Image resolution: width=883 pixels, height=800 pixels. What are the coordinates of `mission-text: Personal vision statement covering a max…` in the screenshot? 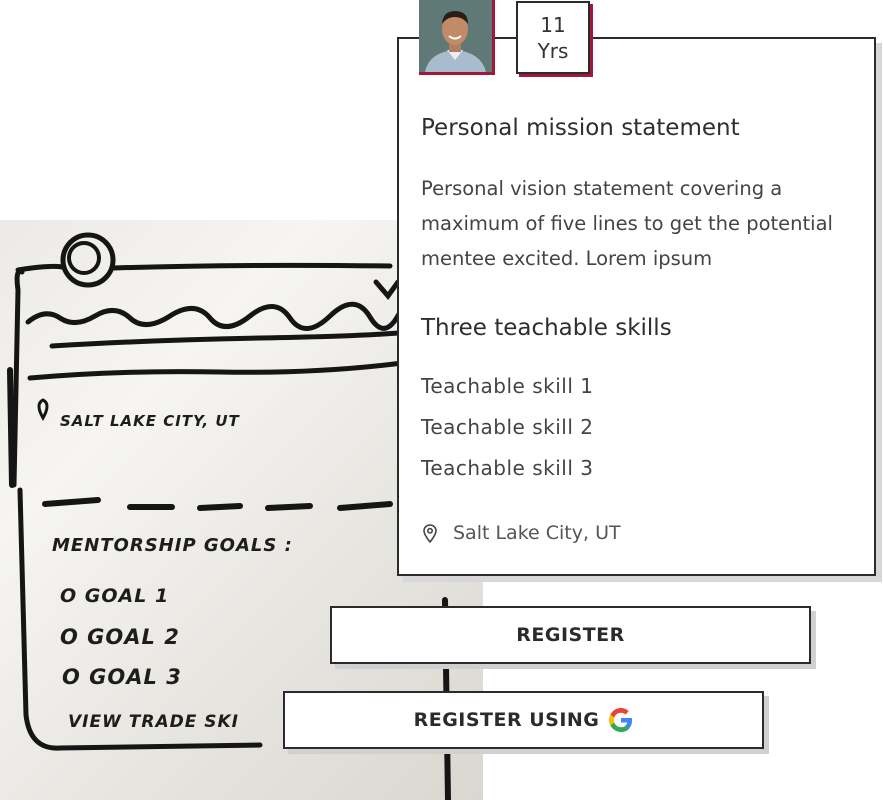 It's located at (627, 223).